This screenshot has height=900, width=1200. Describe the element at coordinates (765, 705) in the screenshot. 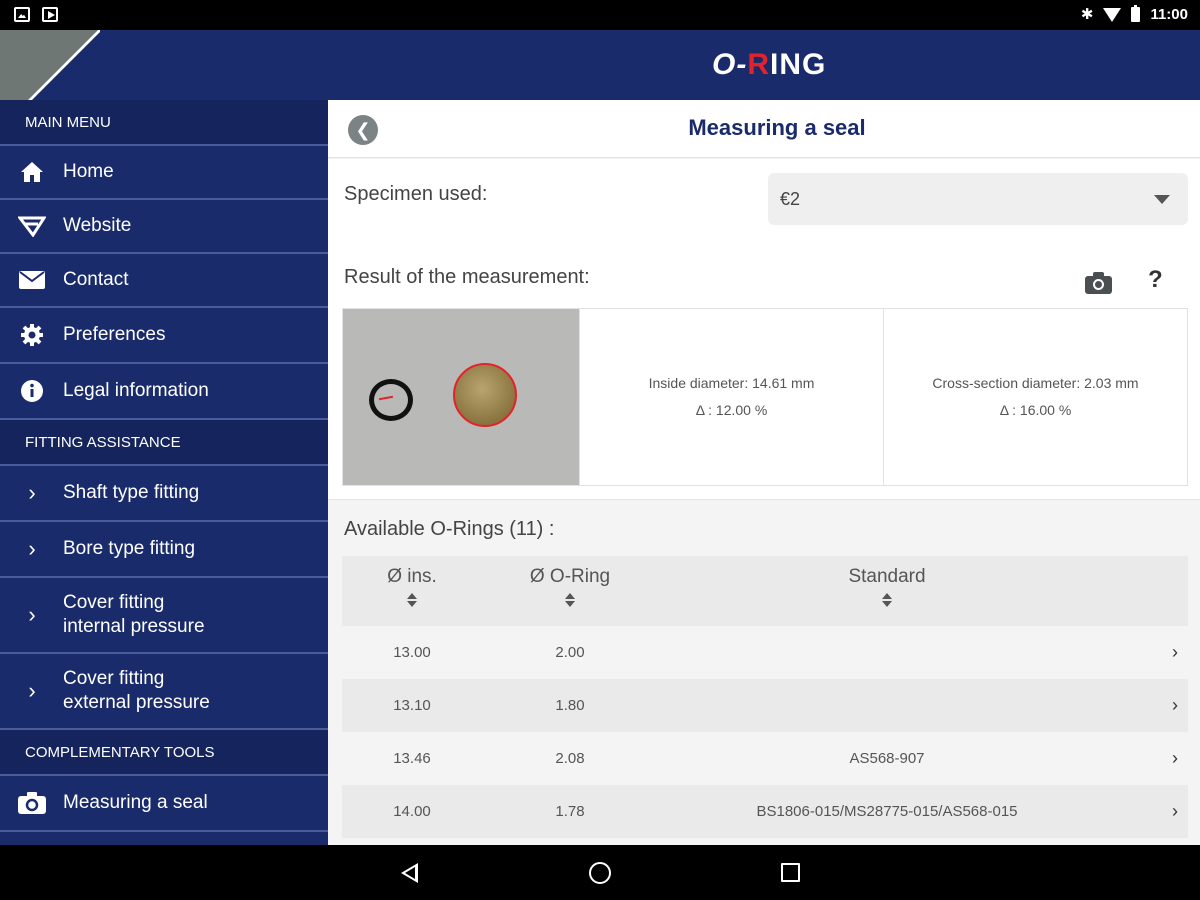

I see `table-row: 13.10 1.80 ›` at that location.